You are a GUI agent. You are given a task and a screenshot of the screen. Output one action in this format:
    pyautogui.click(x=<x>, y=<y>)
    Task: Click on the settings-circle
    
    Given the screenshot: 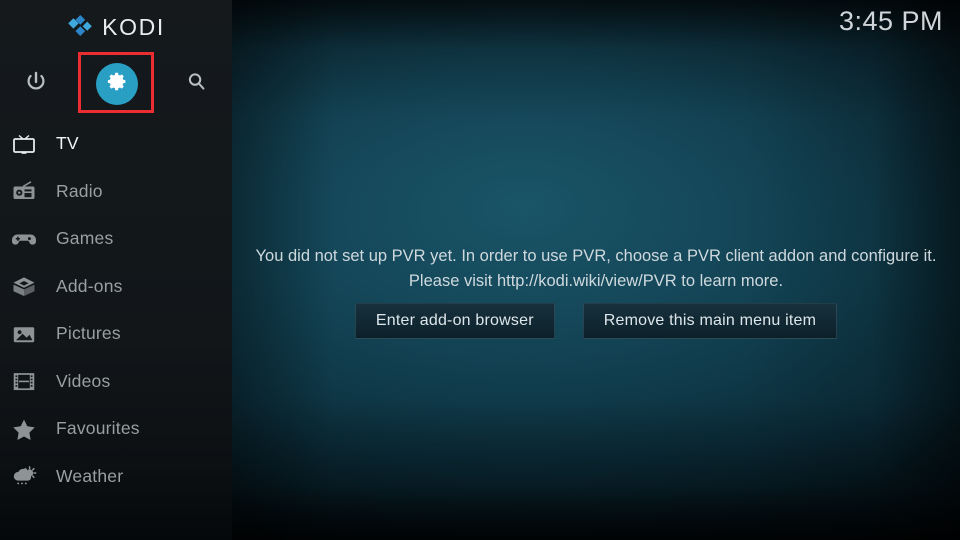 What is the action you would take?
    pyautogui.click(x=117, y=84)
    